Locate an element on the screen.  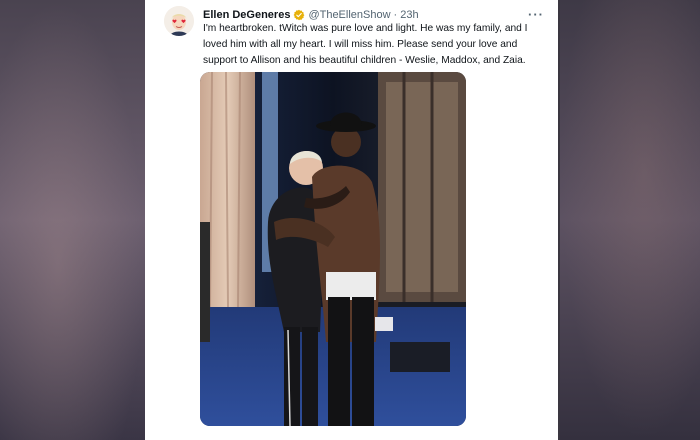
author-handle: @TheEllenShow is located at coordinates (349, 15).